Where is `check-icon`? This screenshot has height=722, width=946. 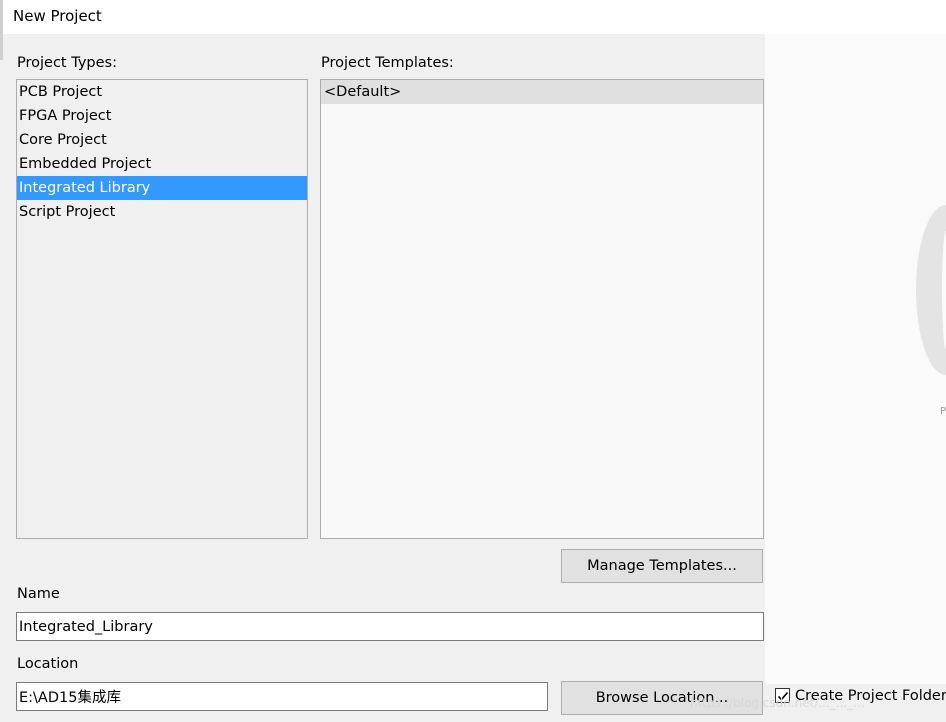
check-icon is located at coordinates (783, 696).